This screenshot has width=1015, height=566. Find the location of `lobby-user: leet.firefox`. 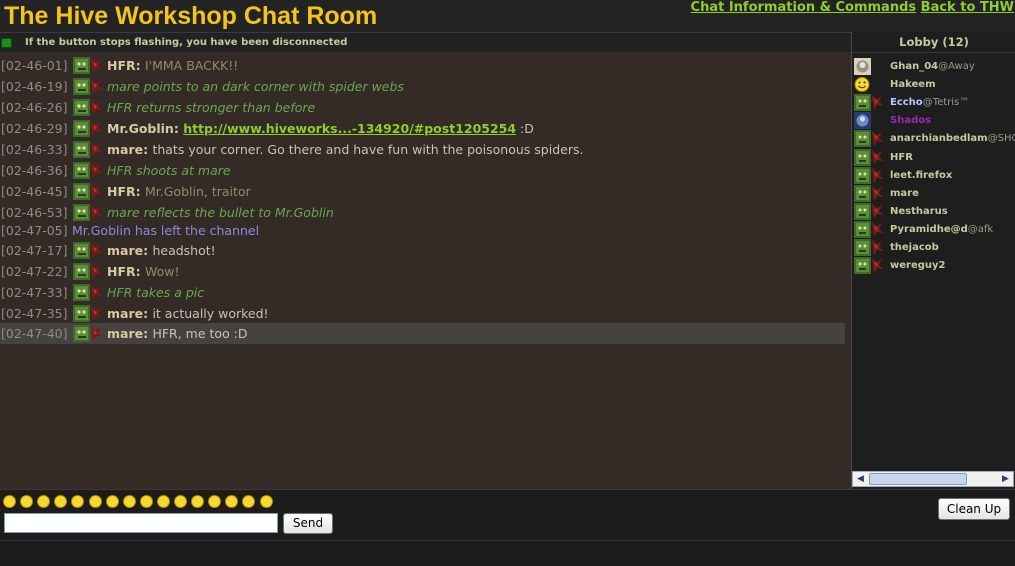

lobby-user: leet.firefox is located at coordinates (934, 175).